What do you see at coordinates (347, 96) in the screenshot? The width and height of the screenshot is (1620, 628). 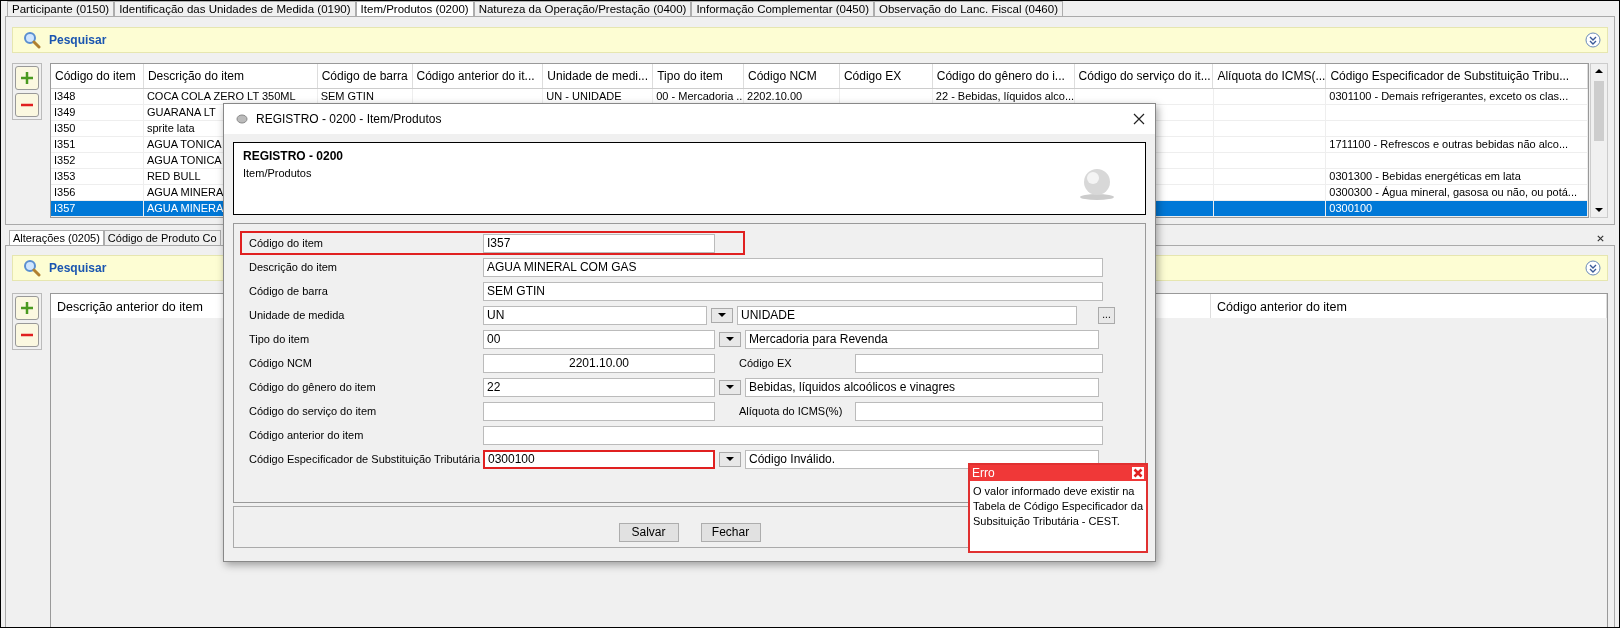 I see `table-cell: SEM GTIN` at bounding box center [347, 96].